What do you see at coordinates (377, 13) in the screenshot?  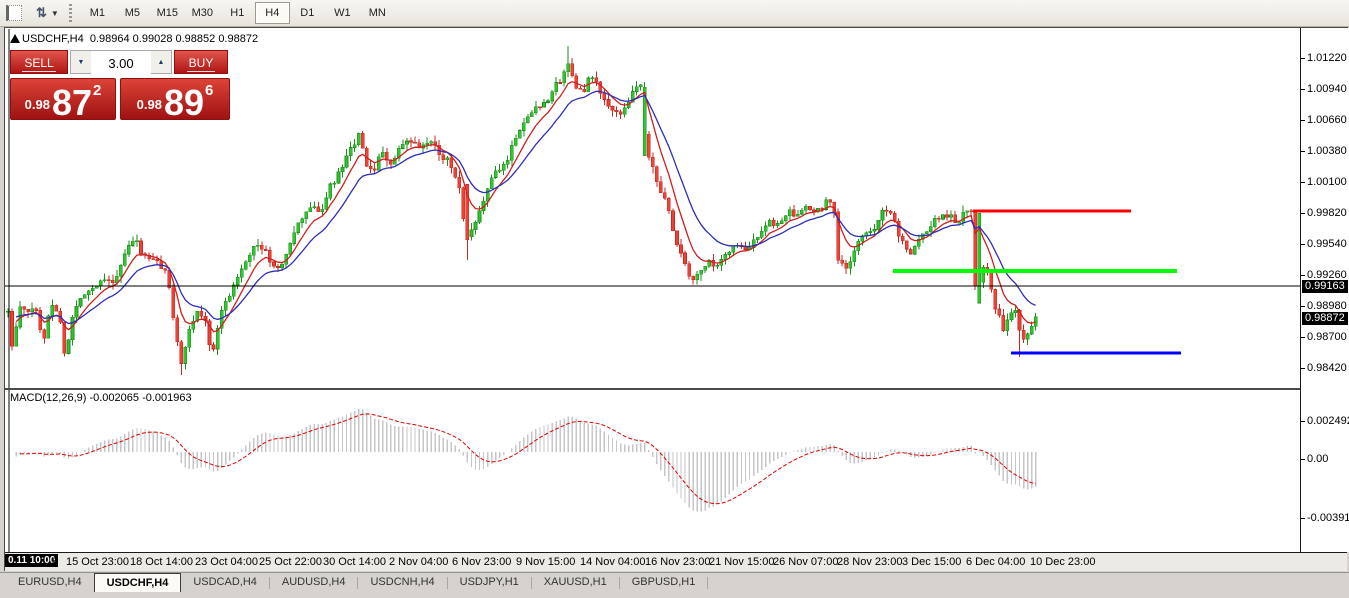 I see `timeframe-button-mn: MN` at bounding box center [377, 13].